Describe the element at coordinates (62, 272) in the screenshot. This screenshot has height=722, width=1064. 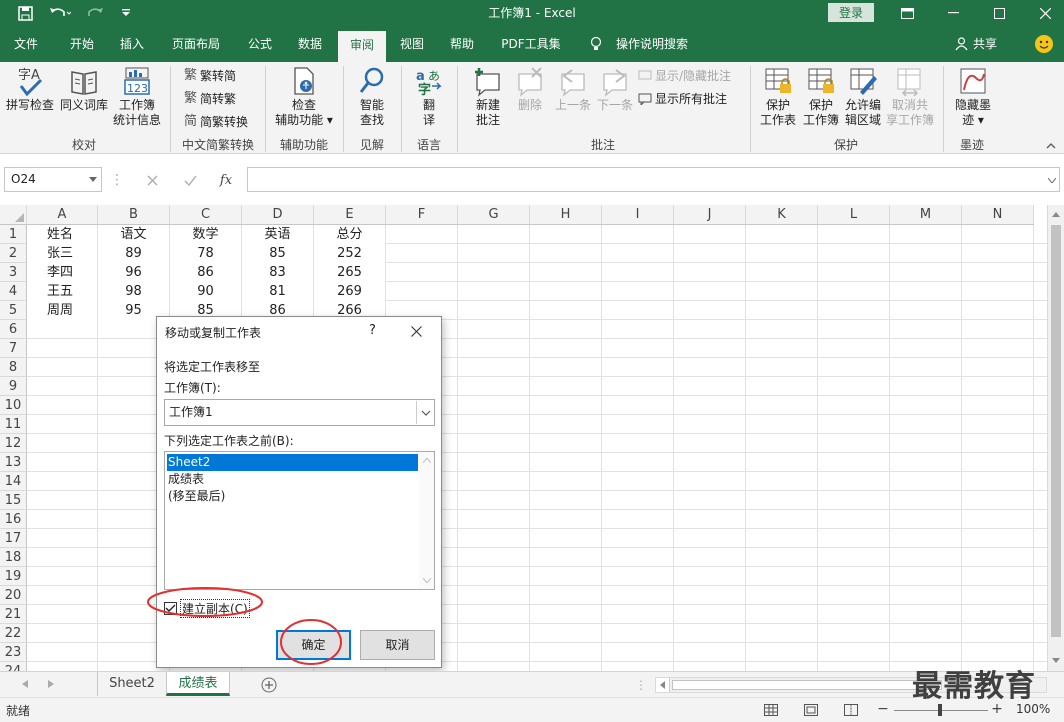
I see `cell-a3: 李四` at that location.